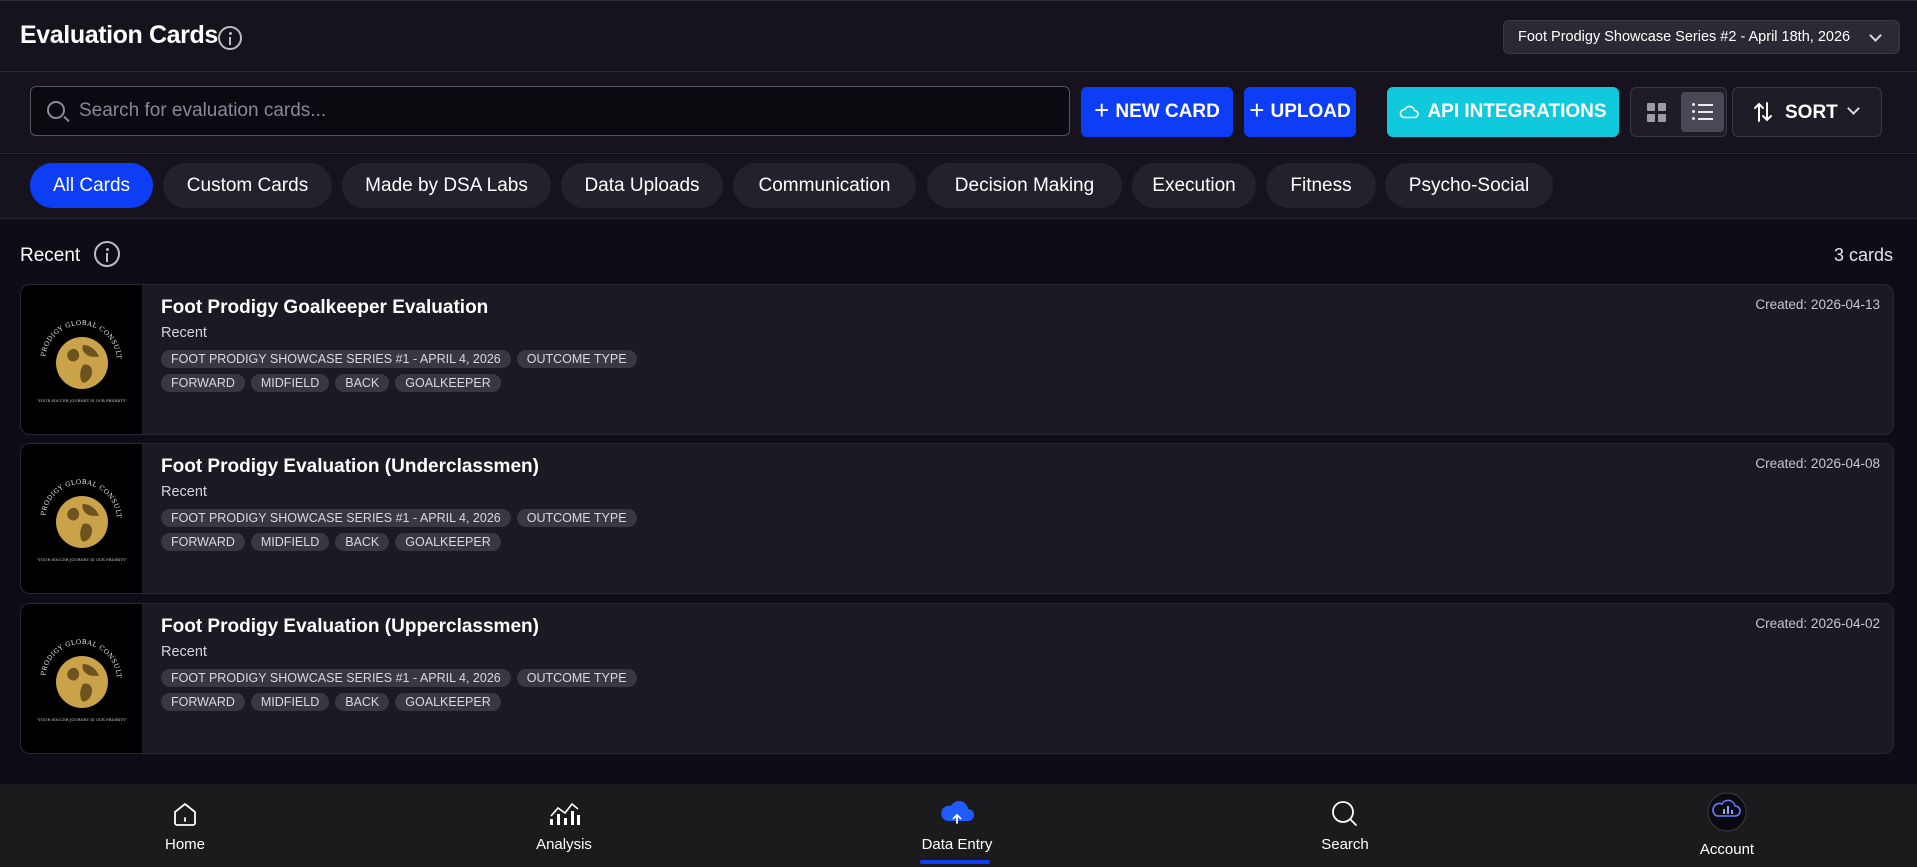 The height and width of the screenshot is (867, 1917). What do you see at coordinates (957, 844) in the screenshot?
I see `nav-label: Data Entry` at bounding box center [957, 844].